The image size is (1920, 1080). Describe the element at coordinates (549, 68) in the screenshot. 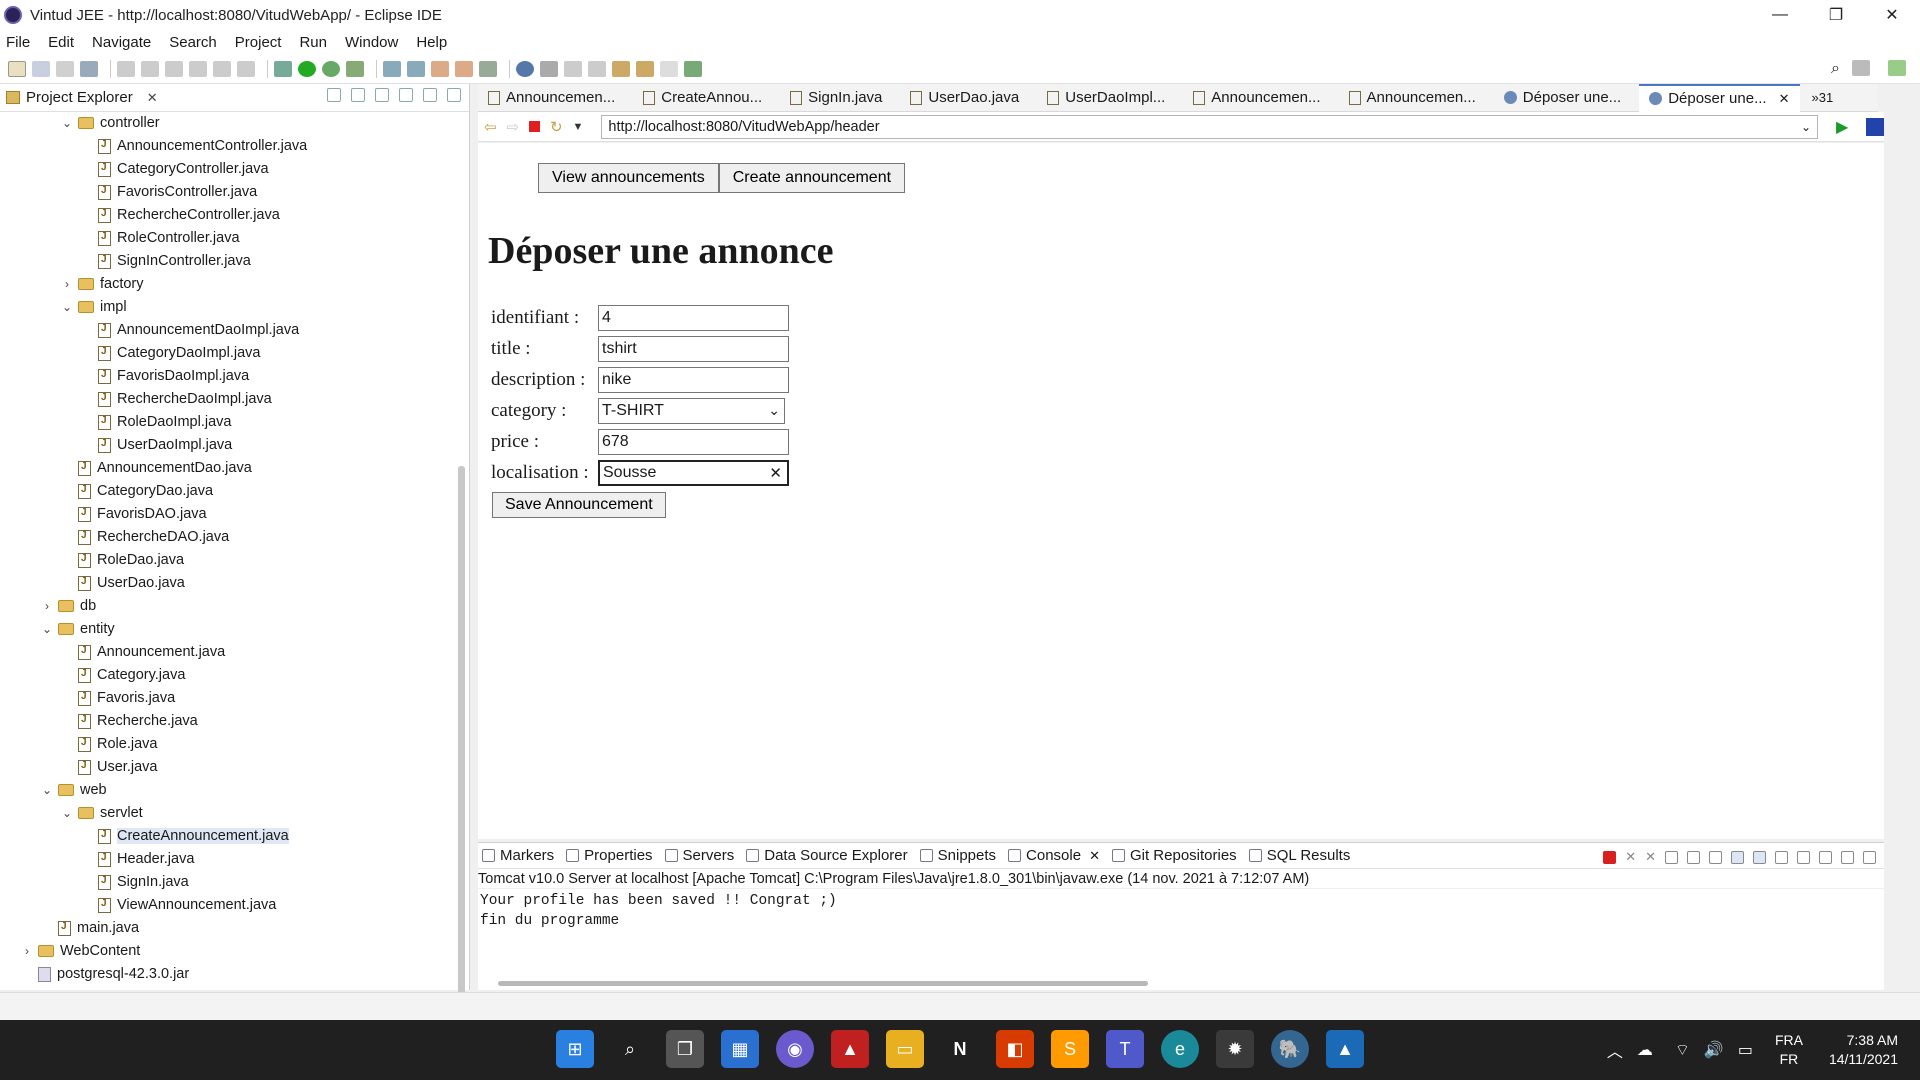

I see `search-tool-icon` at that location.